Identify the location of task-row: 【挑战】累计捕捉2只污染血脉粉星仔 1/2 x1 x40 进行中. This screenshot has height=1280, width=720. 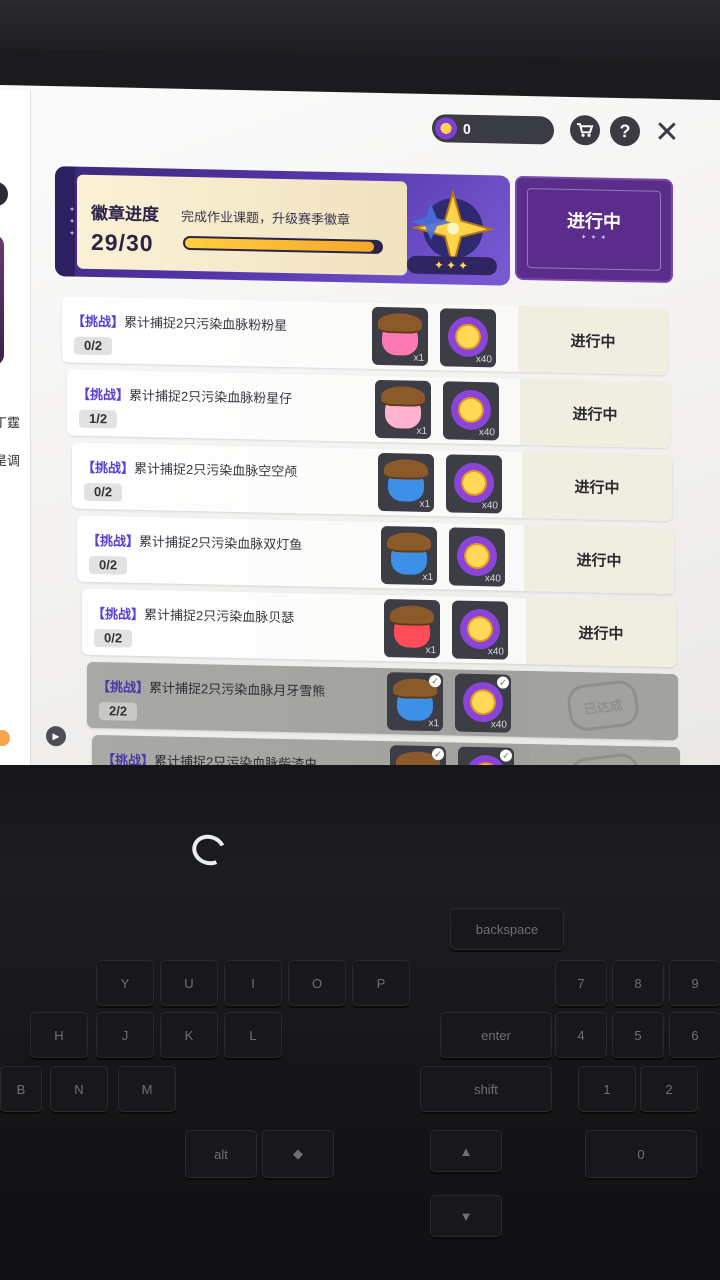
(368, 409).